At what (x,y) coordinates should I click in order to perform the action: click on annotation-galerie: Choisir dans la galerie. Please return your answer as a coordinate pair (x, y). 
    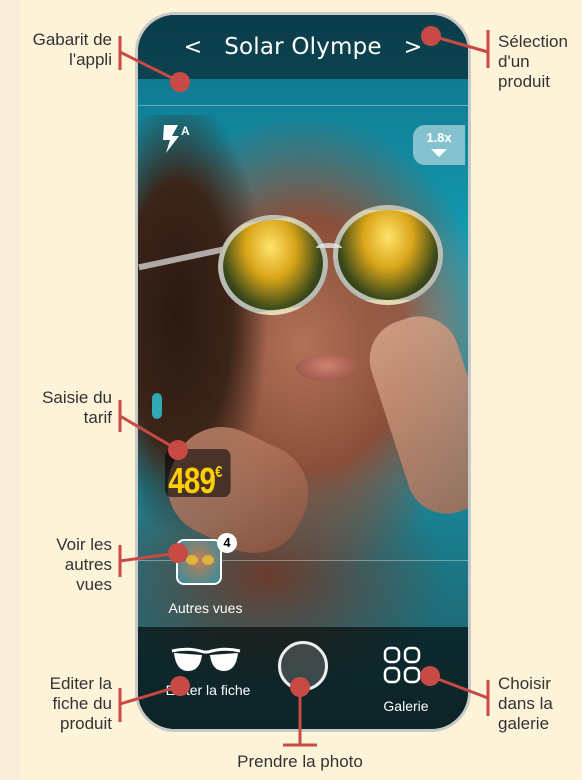
    Looking at the image, I should click on (525, 703).